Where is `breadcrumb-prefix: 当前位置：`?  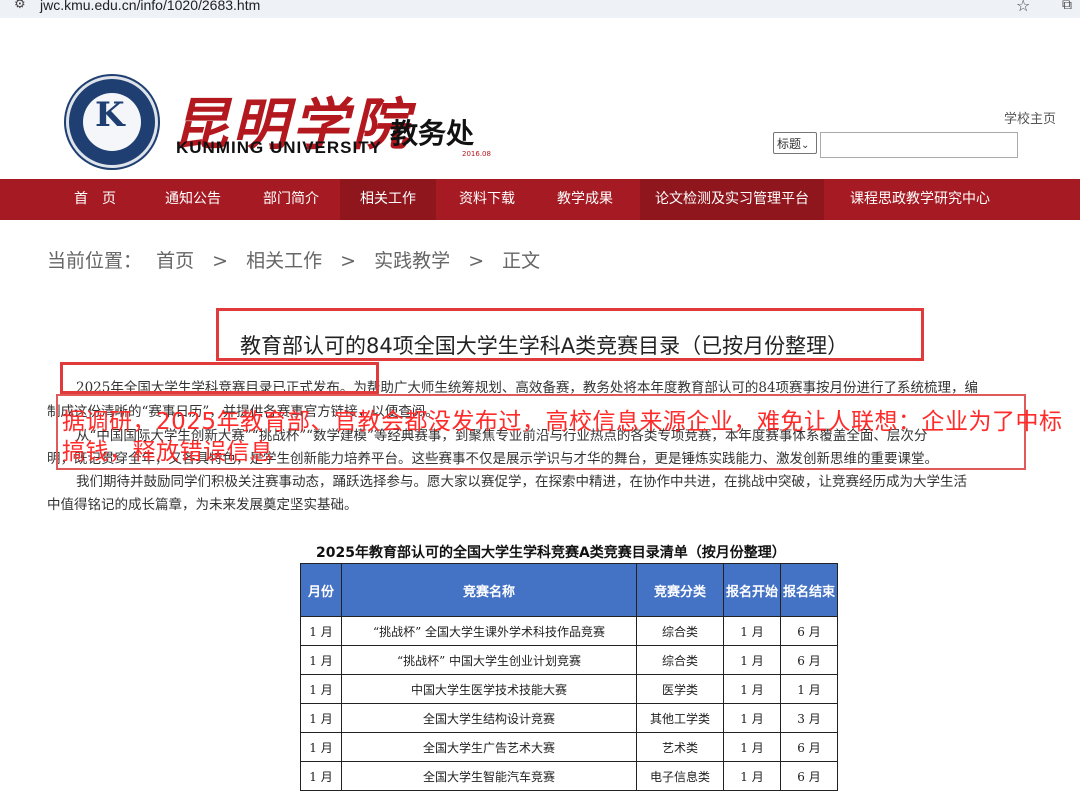
breadcrumb-prefix: 当前位置： is located at coordinates (95, 261).